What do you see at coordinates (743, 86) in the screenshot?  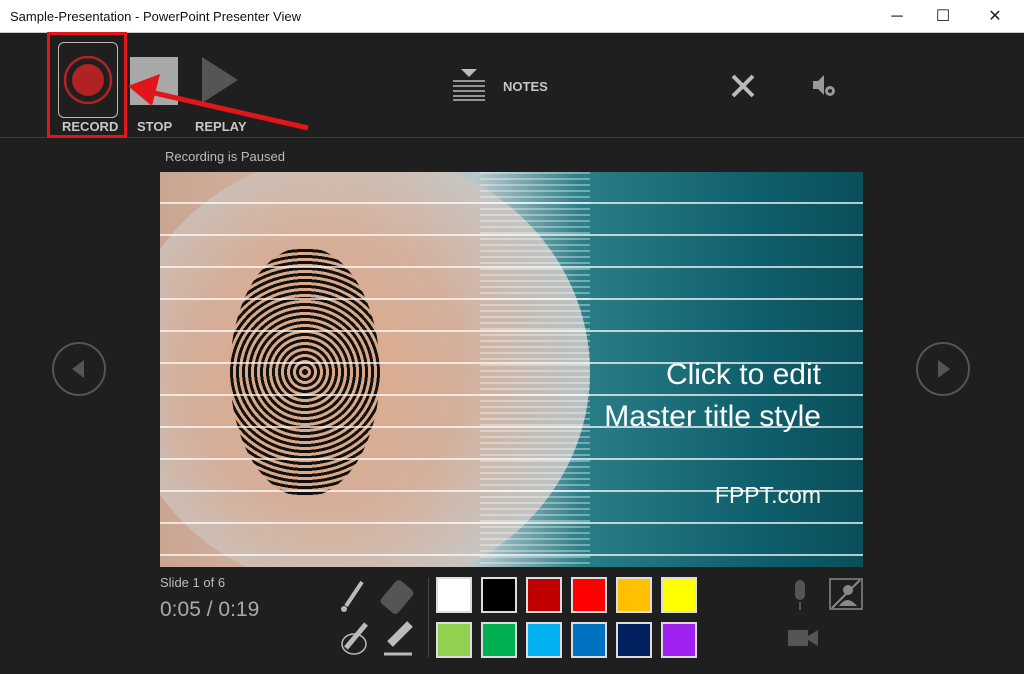 I see `end-show-icon` at bounding box center [743, 86].